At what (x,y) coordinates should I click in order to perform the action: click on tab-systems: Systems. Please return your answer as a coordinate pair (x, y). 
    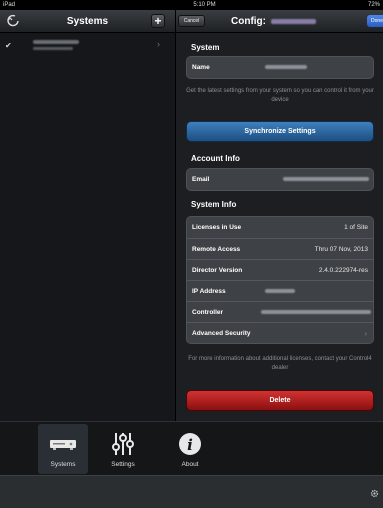
    Looking at the image, I should click on (63, 449).